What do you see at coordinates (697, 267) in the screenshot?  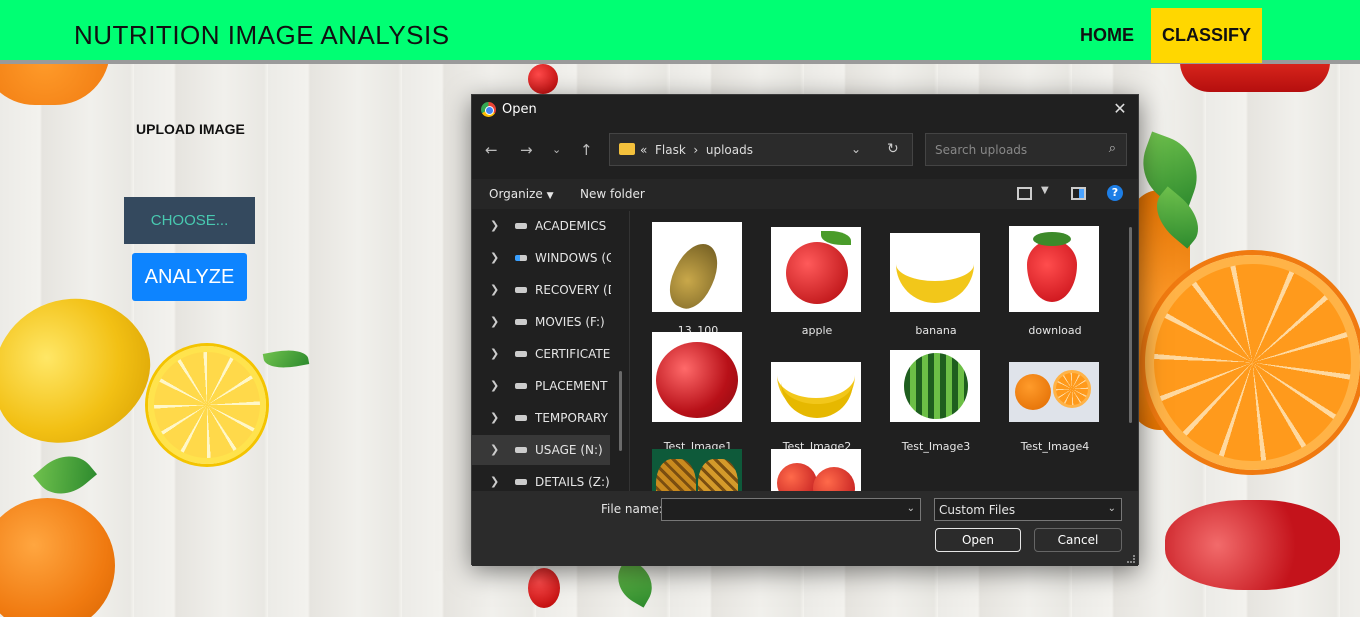 I see `pear-image` at bounding box center [697, 267].